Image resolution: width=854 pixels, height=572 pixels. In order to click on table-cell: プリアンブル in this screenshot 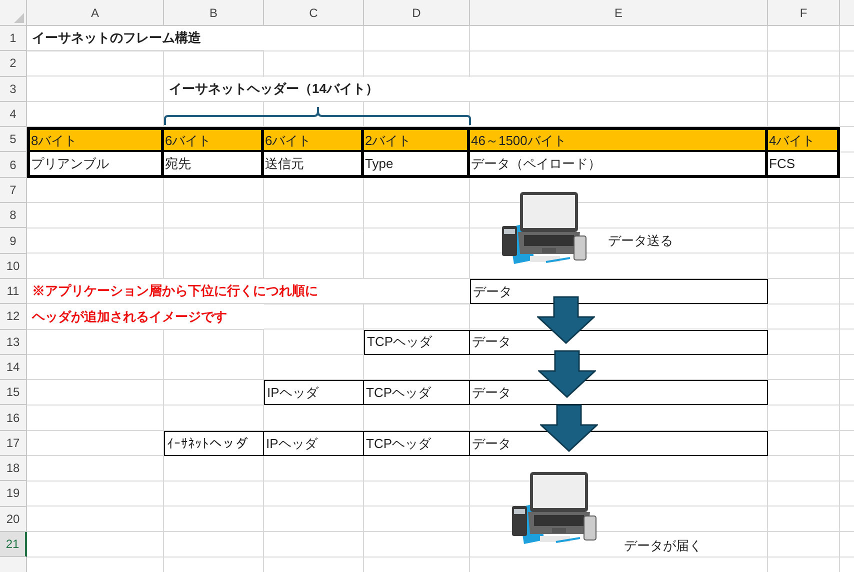, I will do `click(95, 165)`.